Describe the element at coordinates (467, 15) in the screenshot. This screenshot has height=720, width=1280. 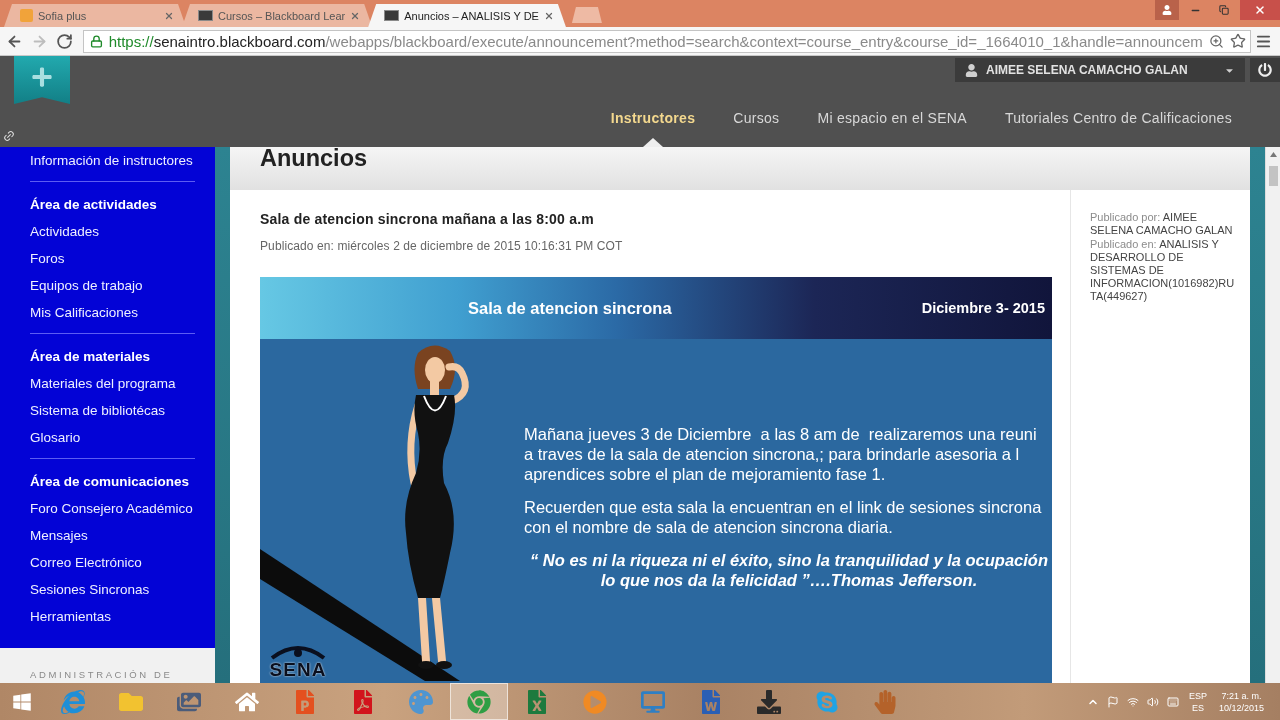
I see `browser-tab: Anuncios – ANALISIS Y DE` at that location.